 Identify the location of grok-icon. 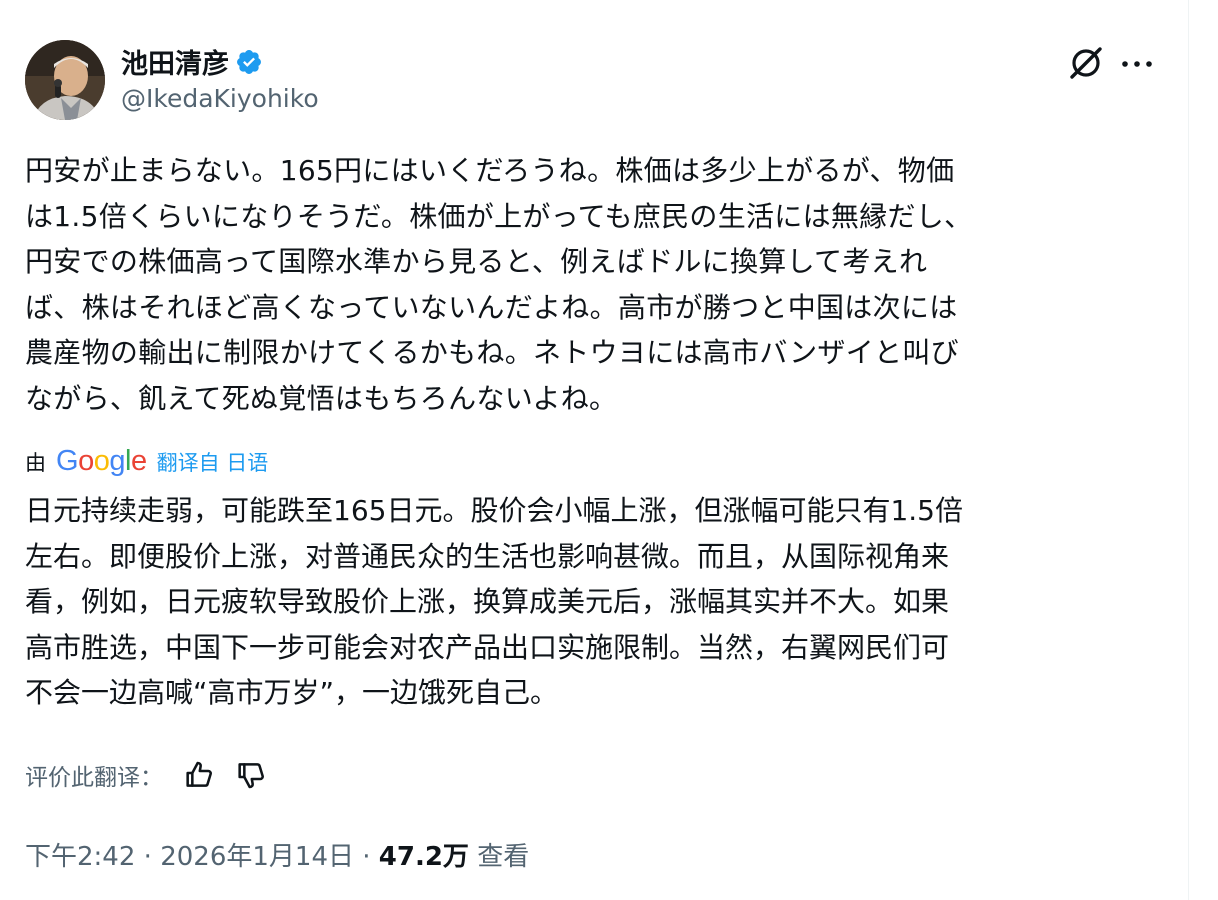
(1086, 63).